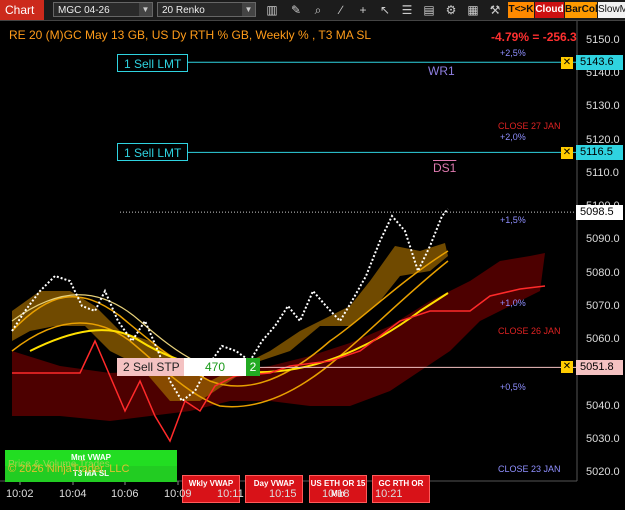 Image resolution: width=625 pixels, height=510 pixels. Describe the element at coordinates (451, 10) in the screenshot. I see `strategy-icon: ⚙` at that location.